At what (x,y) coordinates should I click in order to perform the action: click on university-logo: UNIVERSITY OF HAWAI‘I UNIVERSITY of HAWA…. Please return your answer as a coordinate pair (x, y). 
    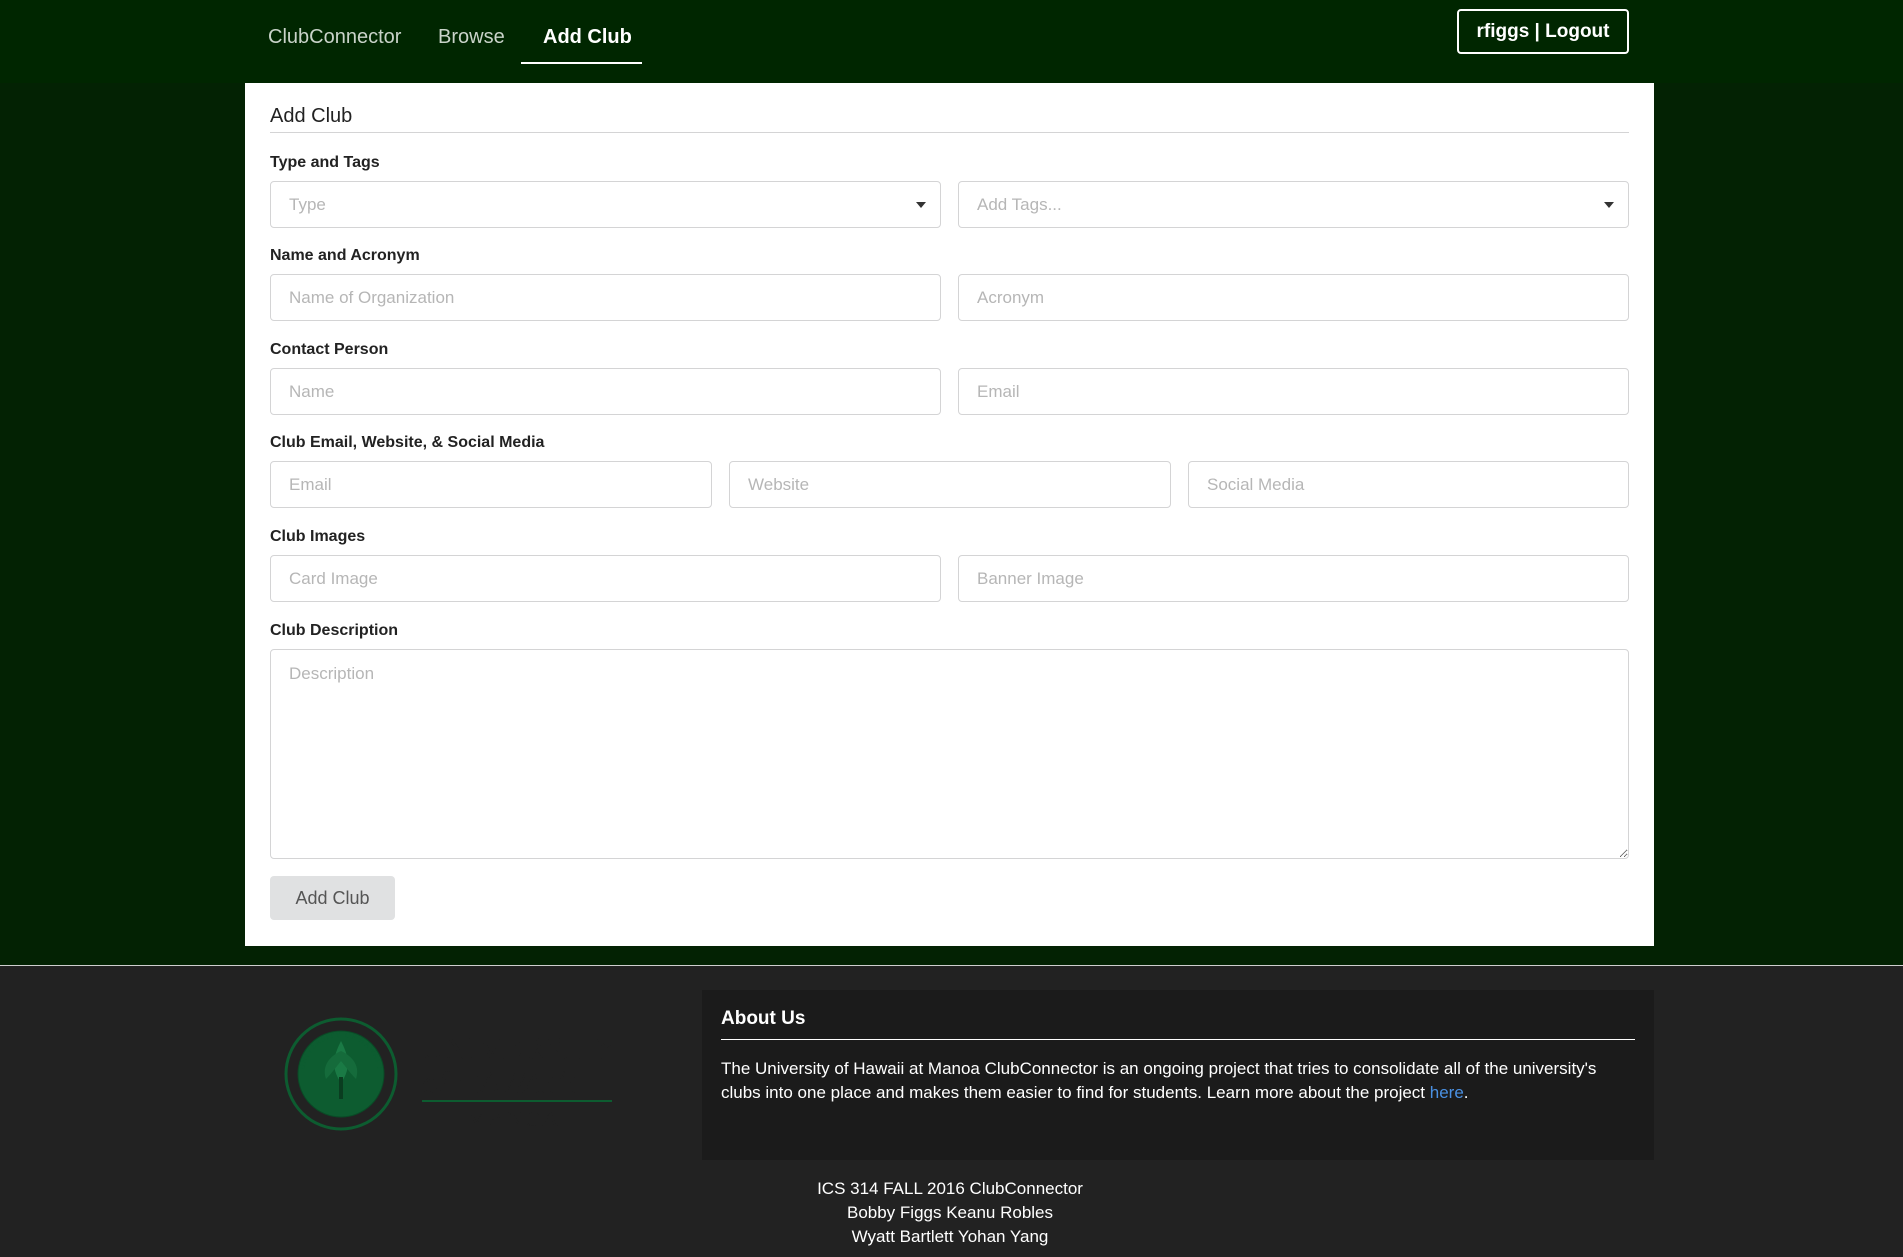
    Looking at the image, I should click on (449, 1074).